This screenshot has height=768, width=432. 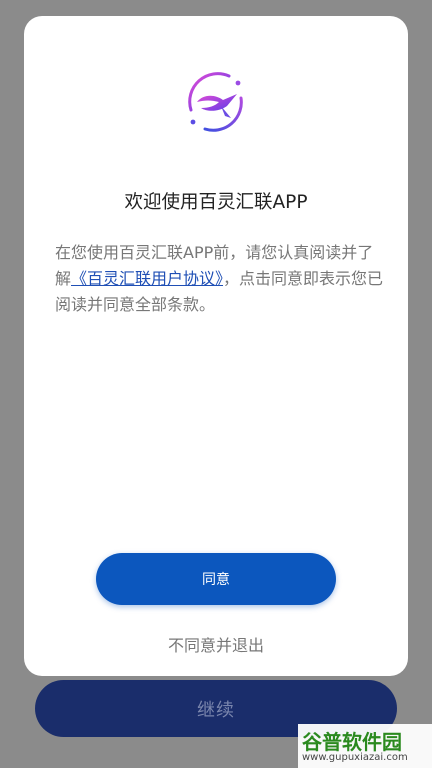 I want to click on watermark-url: www.gupuxiazai.com, so click(x=355, y=757).